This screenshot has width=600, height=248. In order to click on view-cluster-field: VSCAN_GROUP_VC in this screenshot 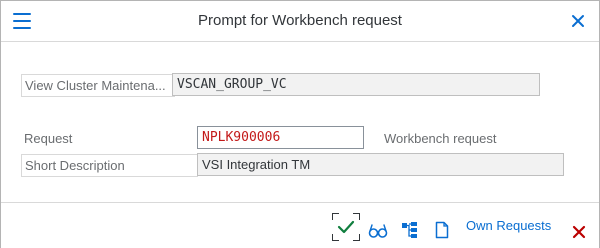, I will do `click(356, 84)`.